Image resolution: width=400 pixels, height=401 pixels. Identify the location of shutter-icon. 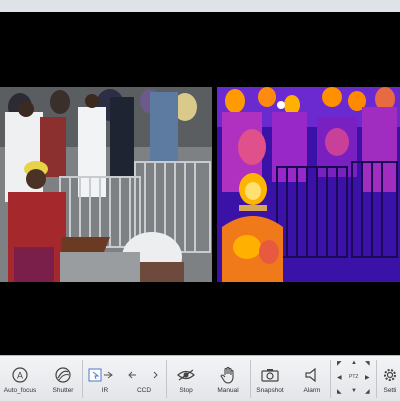
(63, 375).